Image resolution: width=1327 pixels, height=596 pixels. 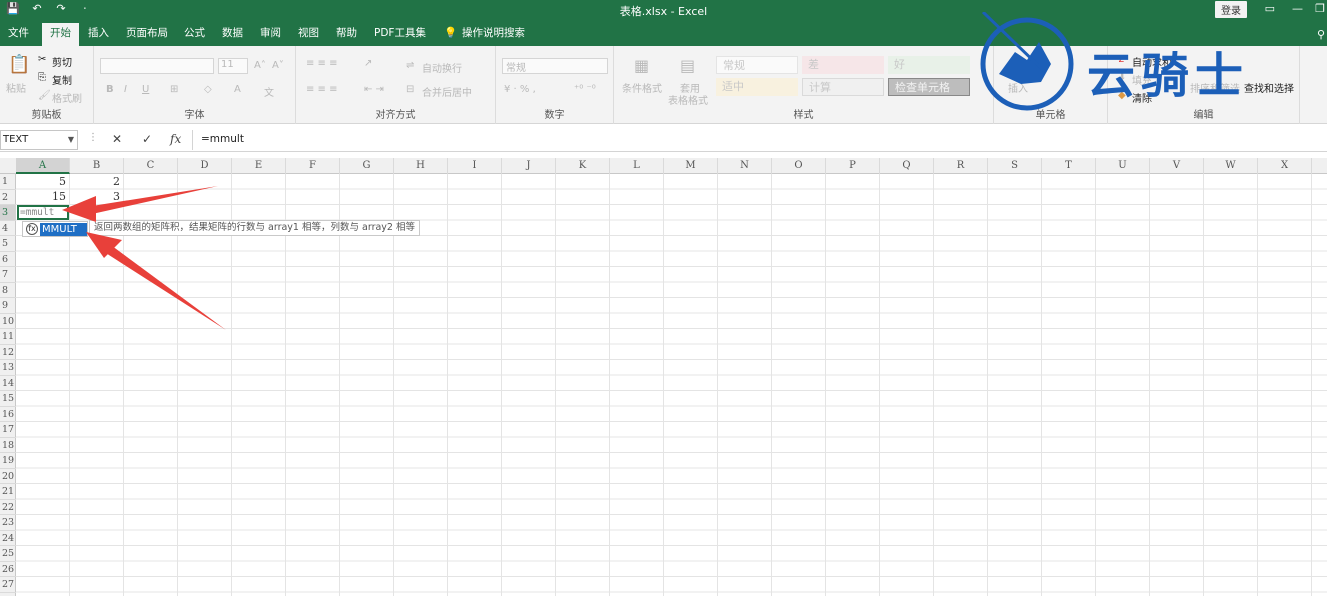 What do you see at coordinates (151, 166) in the screenshot?
I see `column-header-c: C` at bounding box center [151, 166].